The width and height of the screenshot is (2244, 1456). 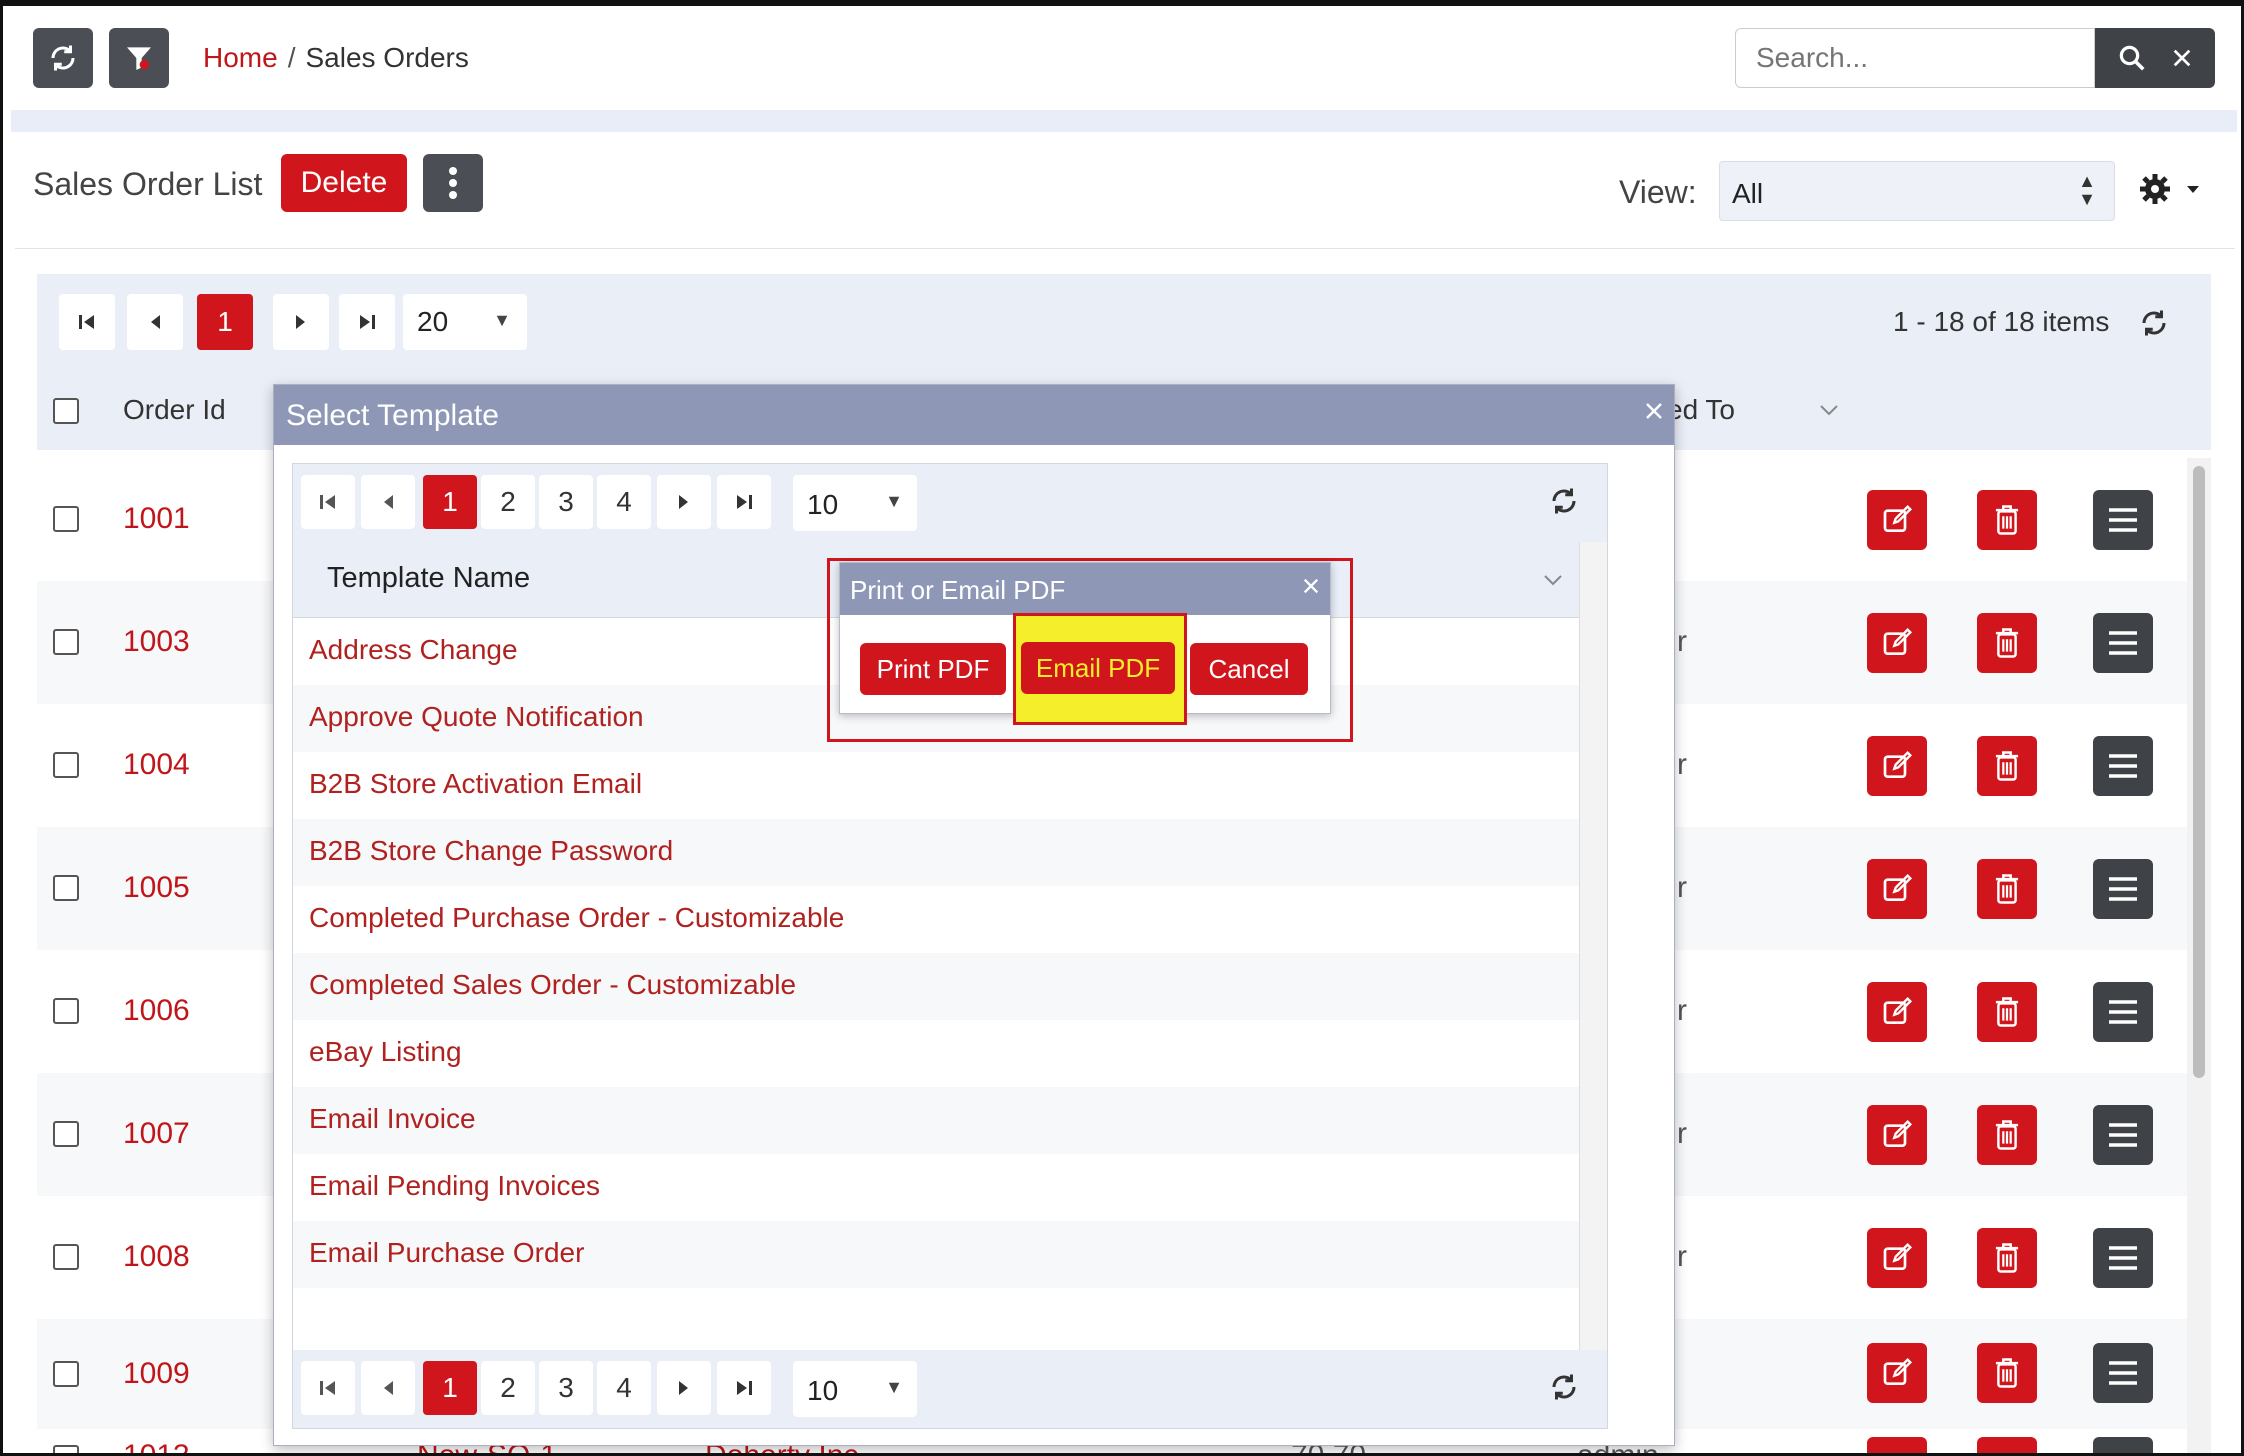 What do you see at coordinates (1701, 410) in the screenshot?
I see `column-assigned-to: ed To` at bounding box center [1701, 410].